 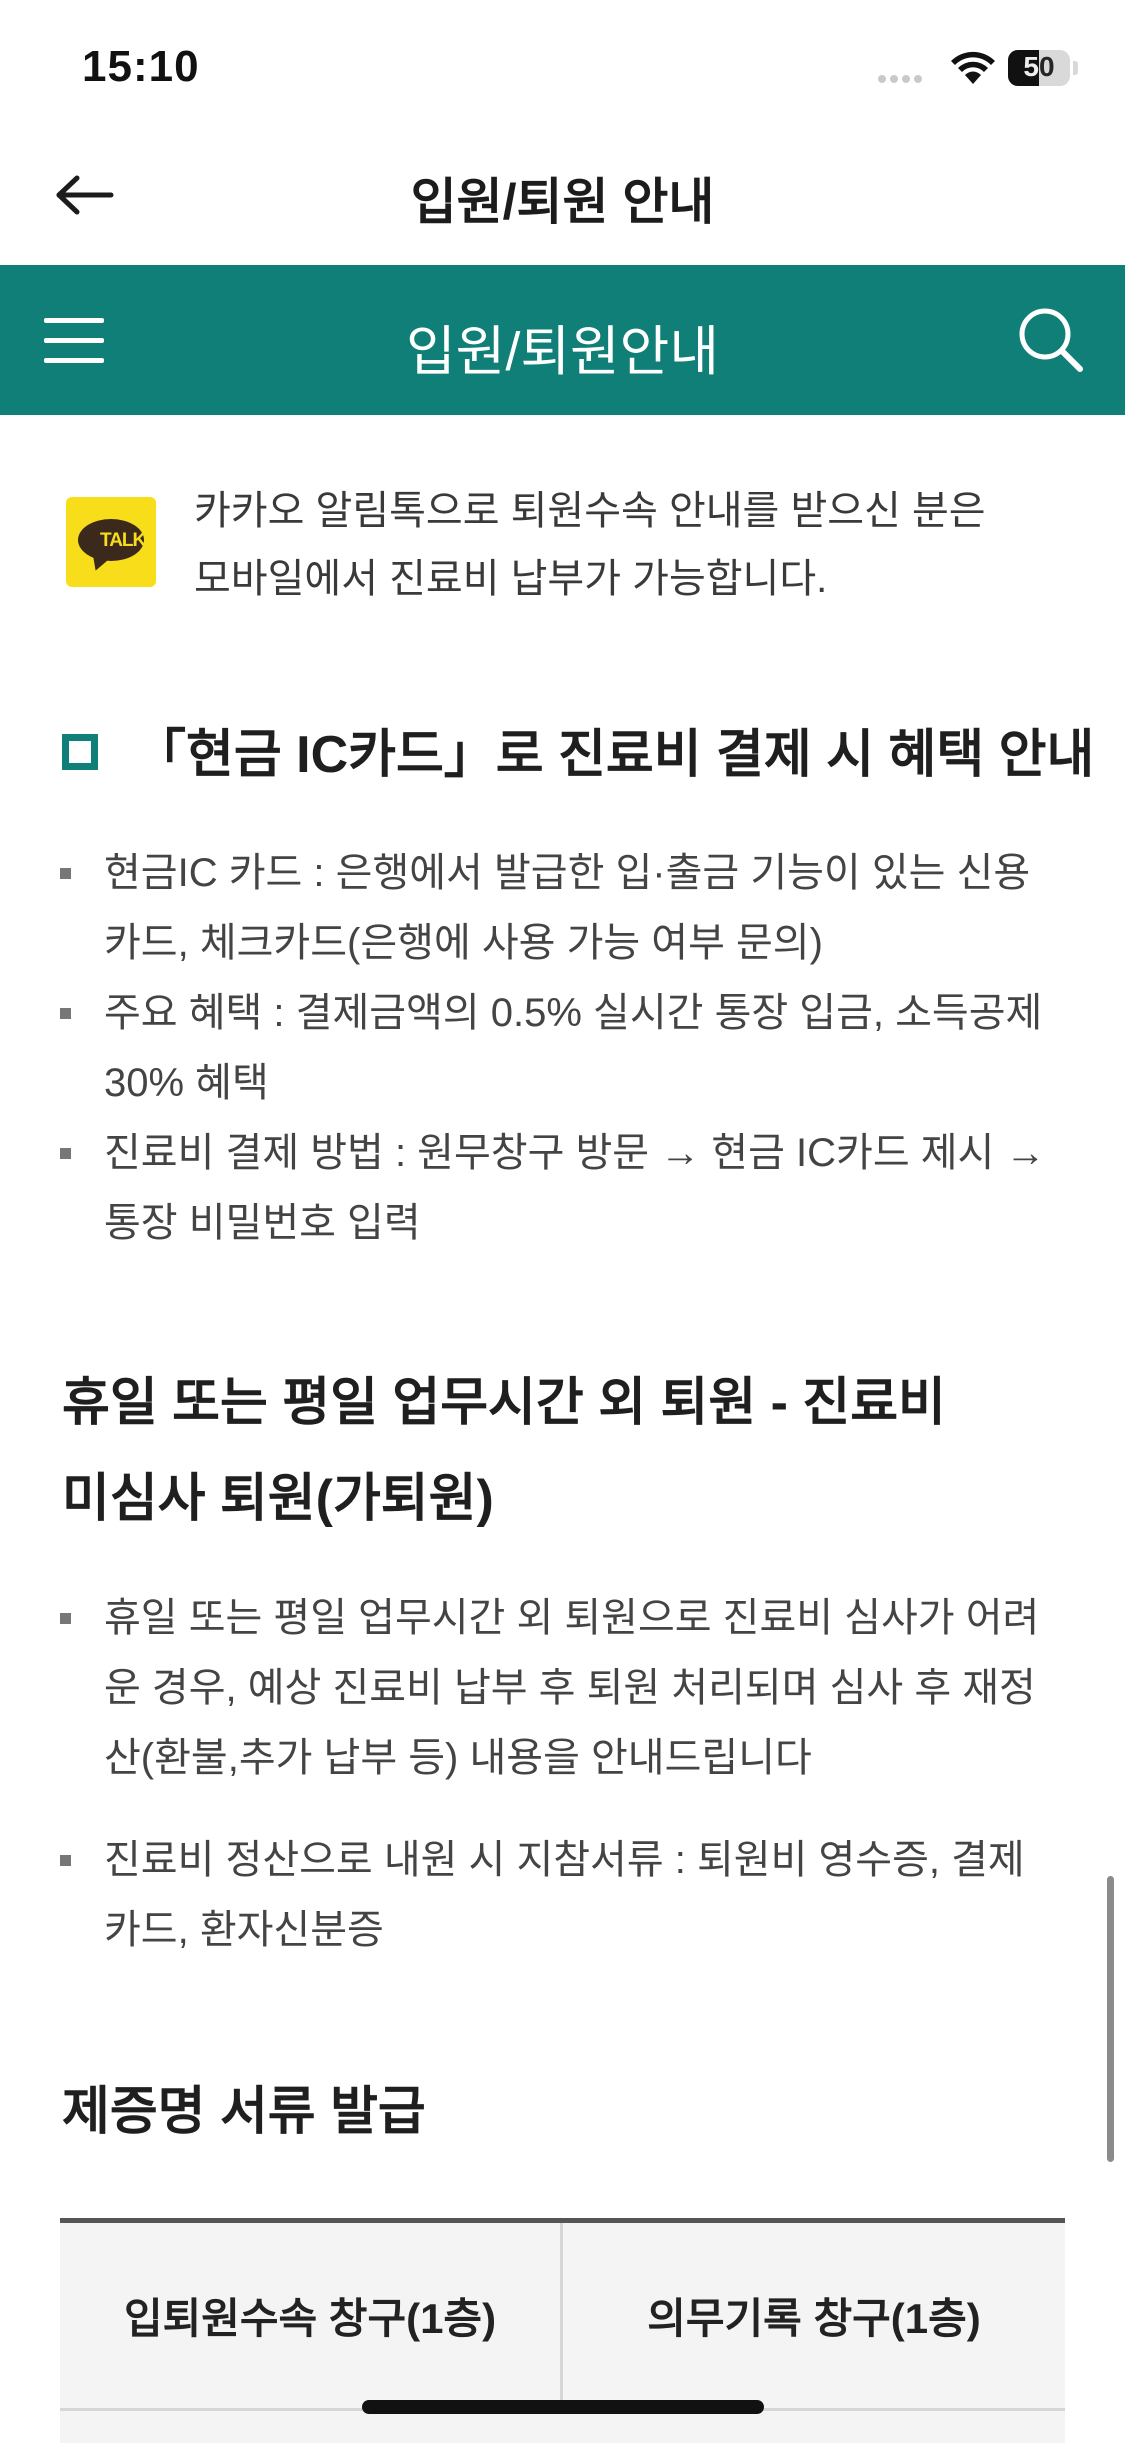 I want to click on list-item: 주요 혜택 : 결제금액의 0.5% 실시간 통장 입금, 소득공제 30% 혜택, so click(x=565, y=1048).